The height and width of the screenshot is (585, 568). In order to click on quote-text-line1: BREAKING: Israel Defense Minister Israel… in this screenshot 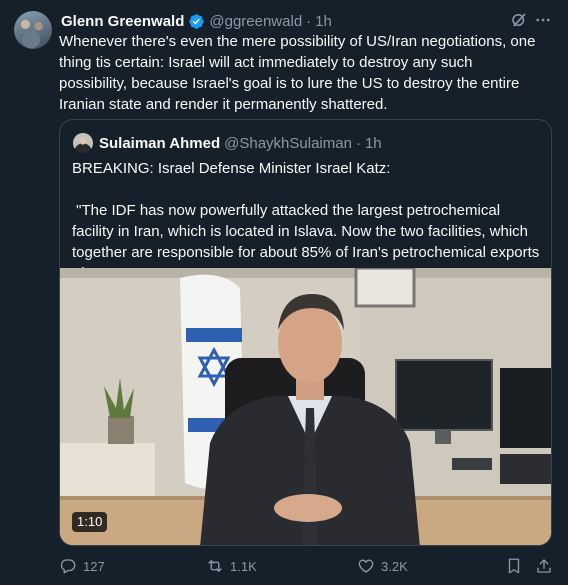, I will do `click(231, 168)`.